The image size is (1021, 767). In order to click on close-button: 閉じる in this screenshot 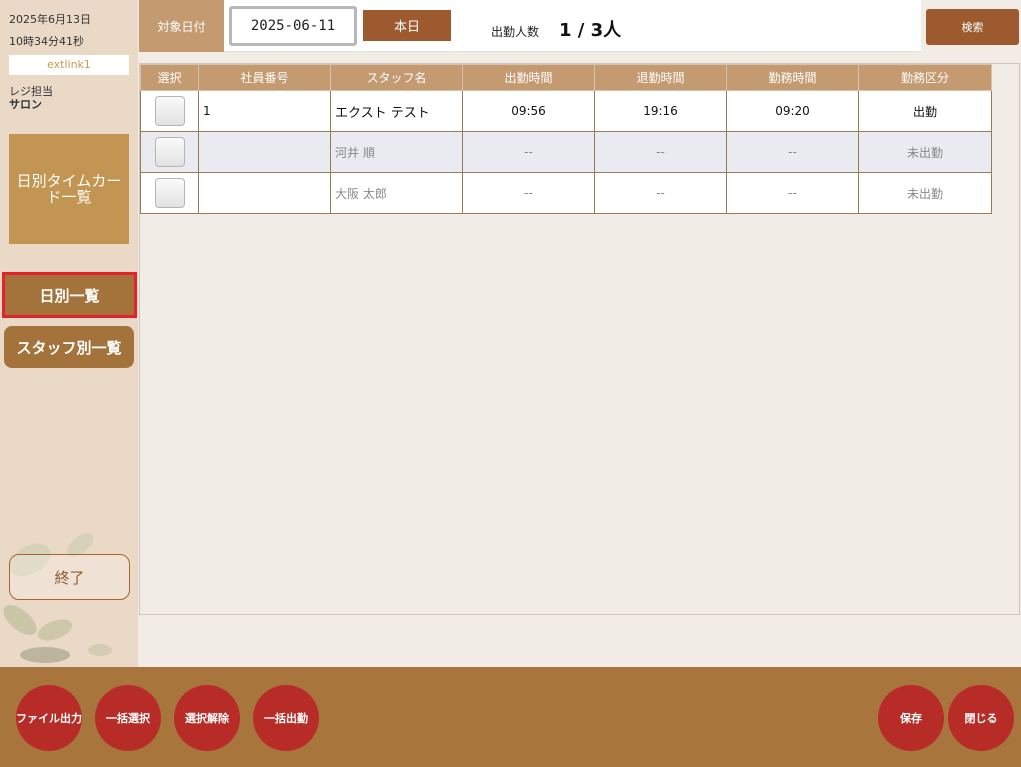, I will do `click(981, 718)`.